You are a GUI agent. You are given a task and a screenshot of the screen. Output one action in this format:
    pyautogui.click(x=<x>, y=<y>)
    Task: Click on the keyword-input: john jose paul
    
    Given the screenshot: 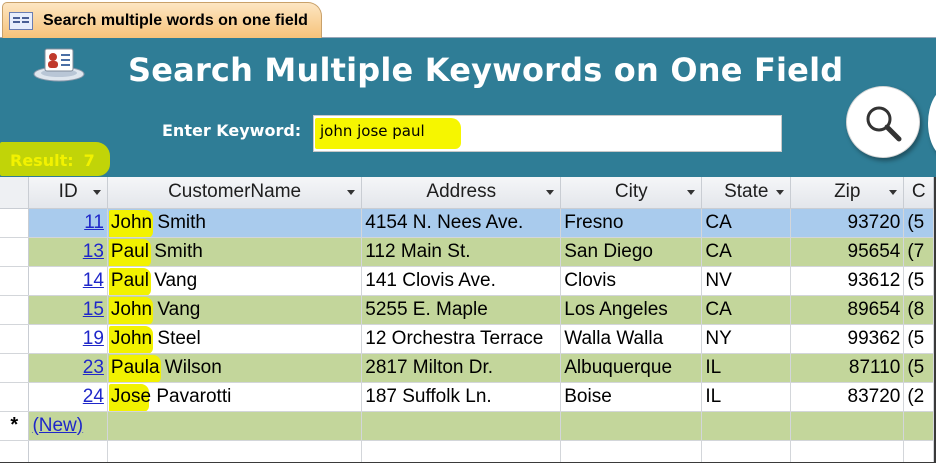 What is the action you would take?
    pyautogui.click(x=547, y=133)
    